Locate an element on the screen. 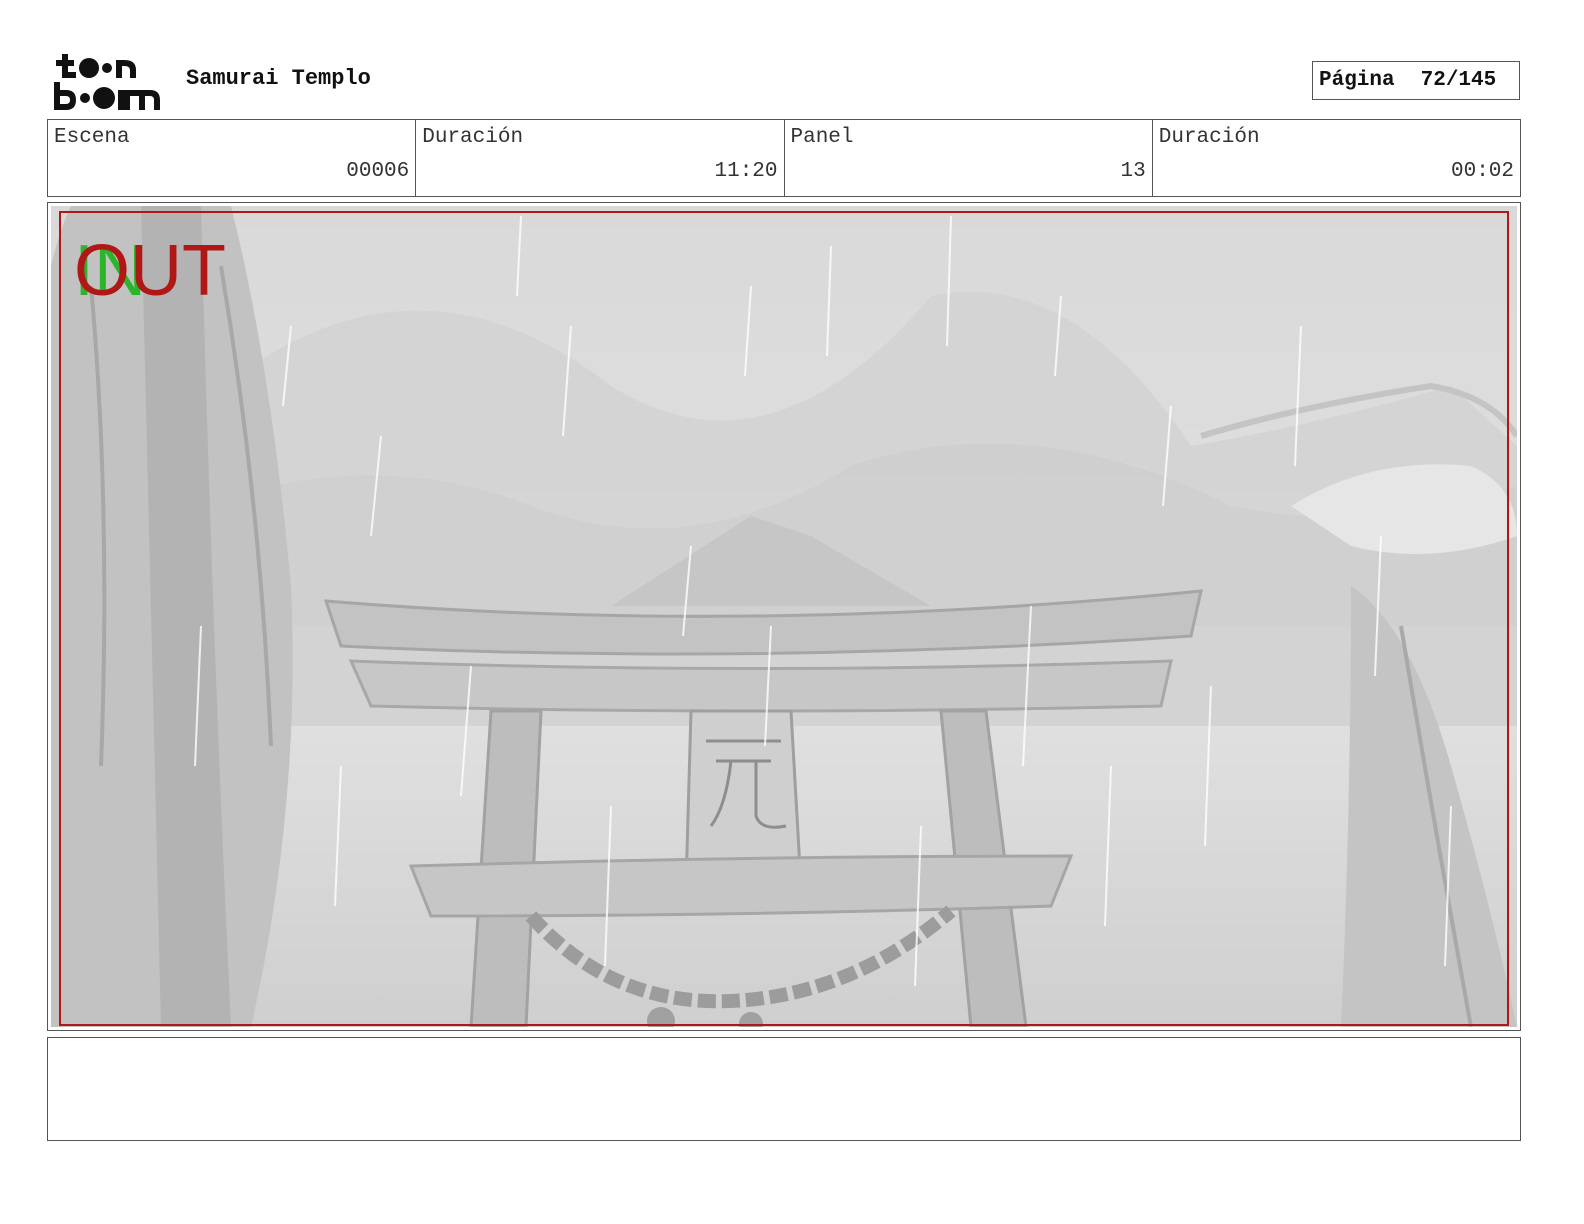 The height and width of the screenshot is (1224, 1584). scene-duration-label: Duración is located at coordinates (473, 137).